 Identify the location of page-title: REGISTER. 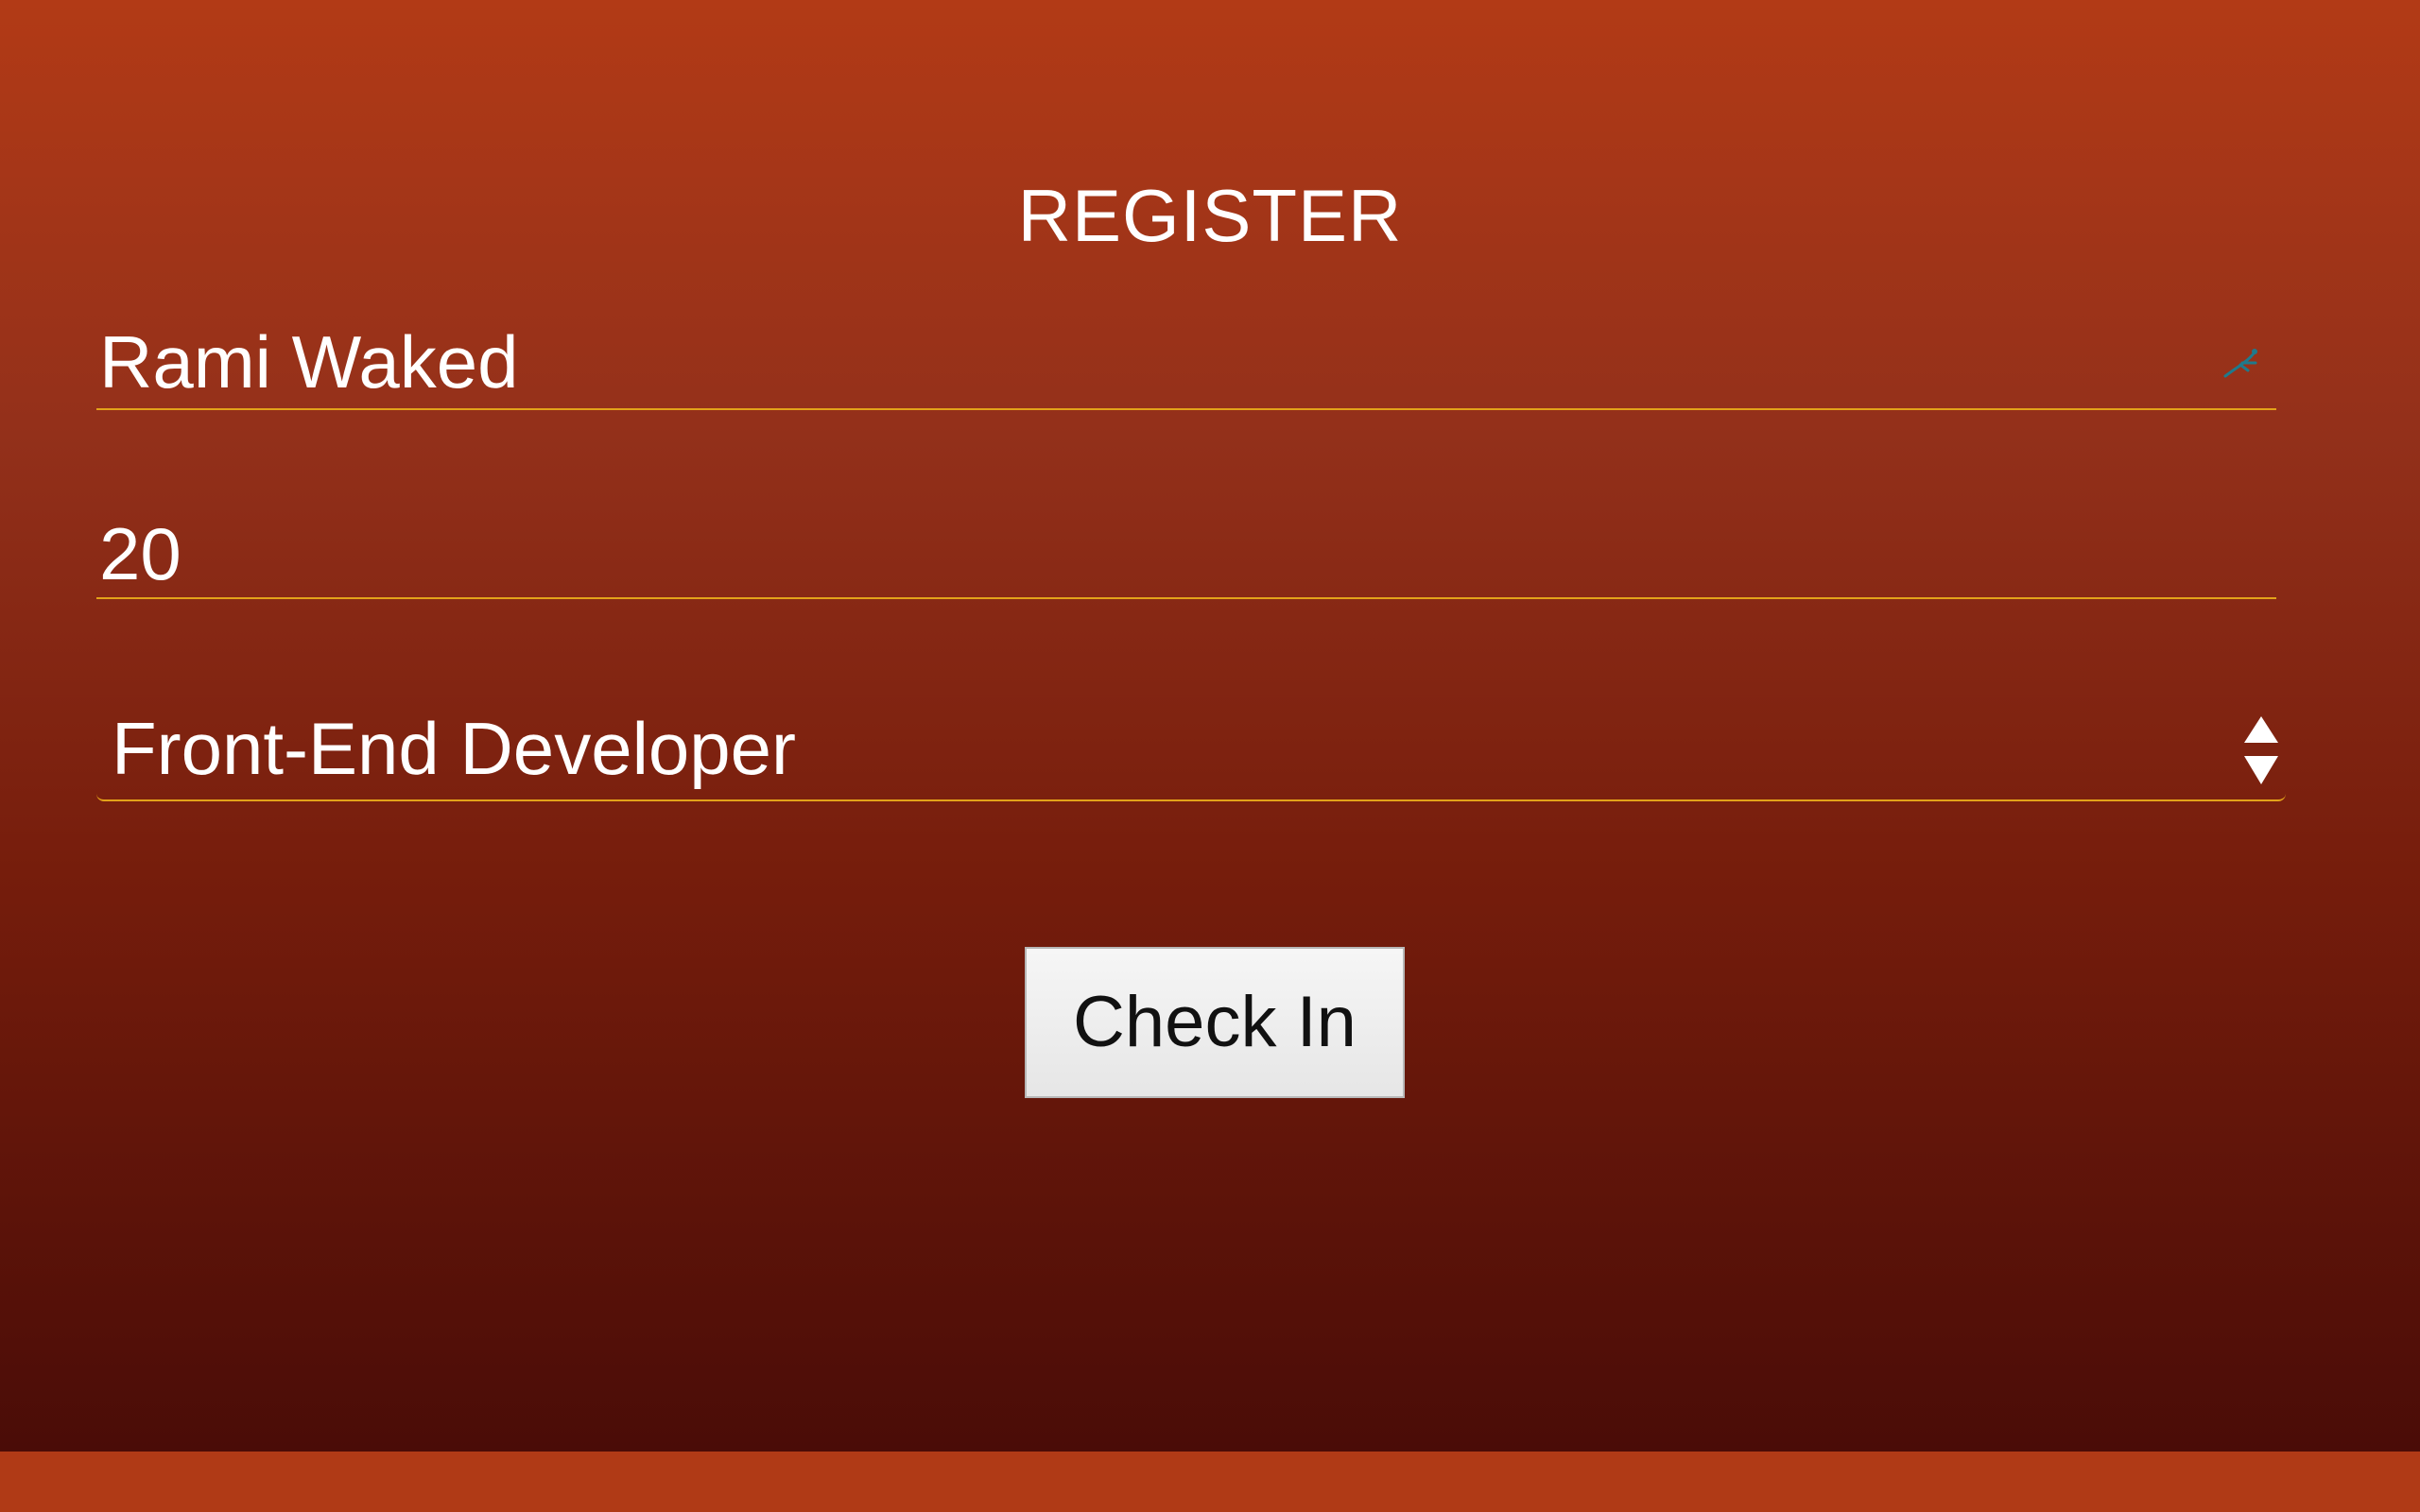
(1210, 215).